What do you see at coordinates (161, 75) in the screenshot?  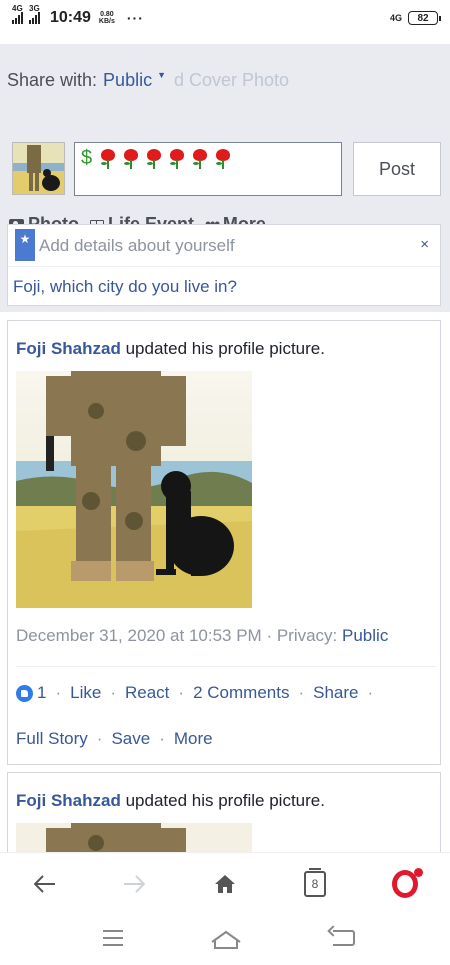 I see `caret-down-icon: ▼` at bounding box center [161, 75].